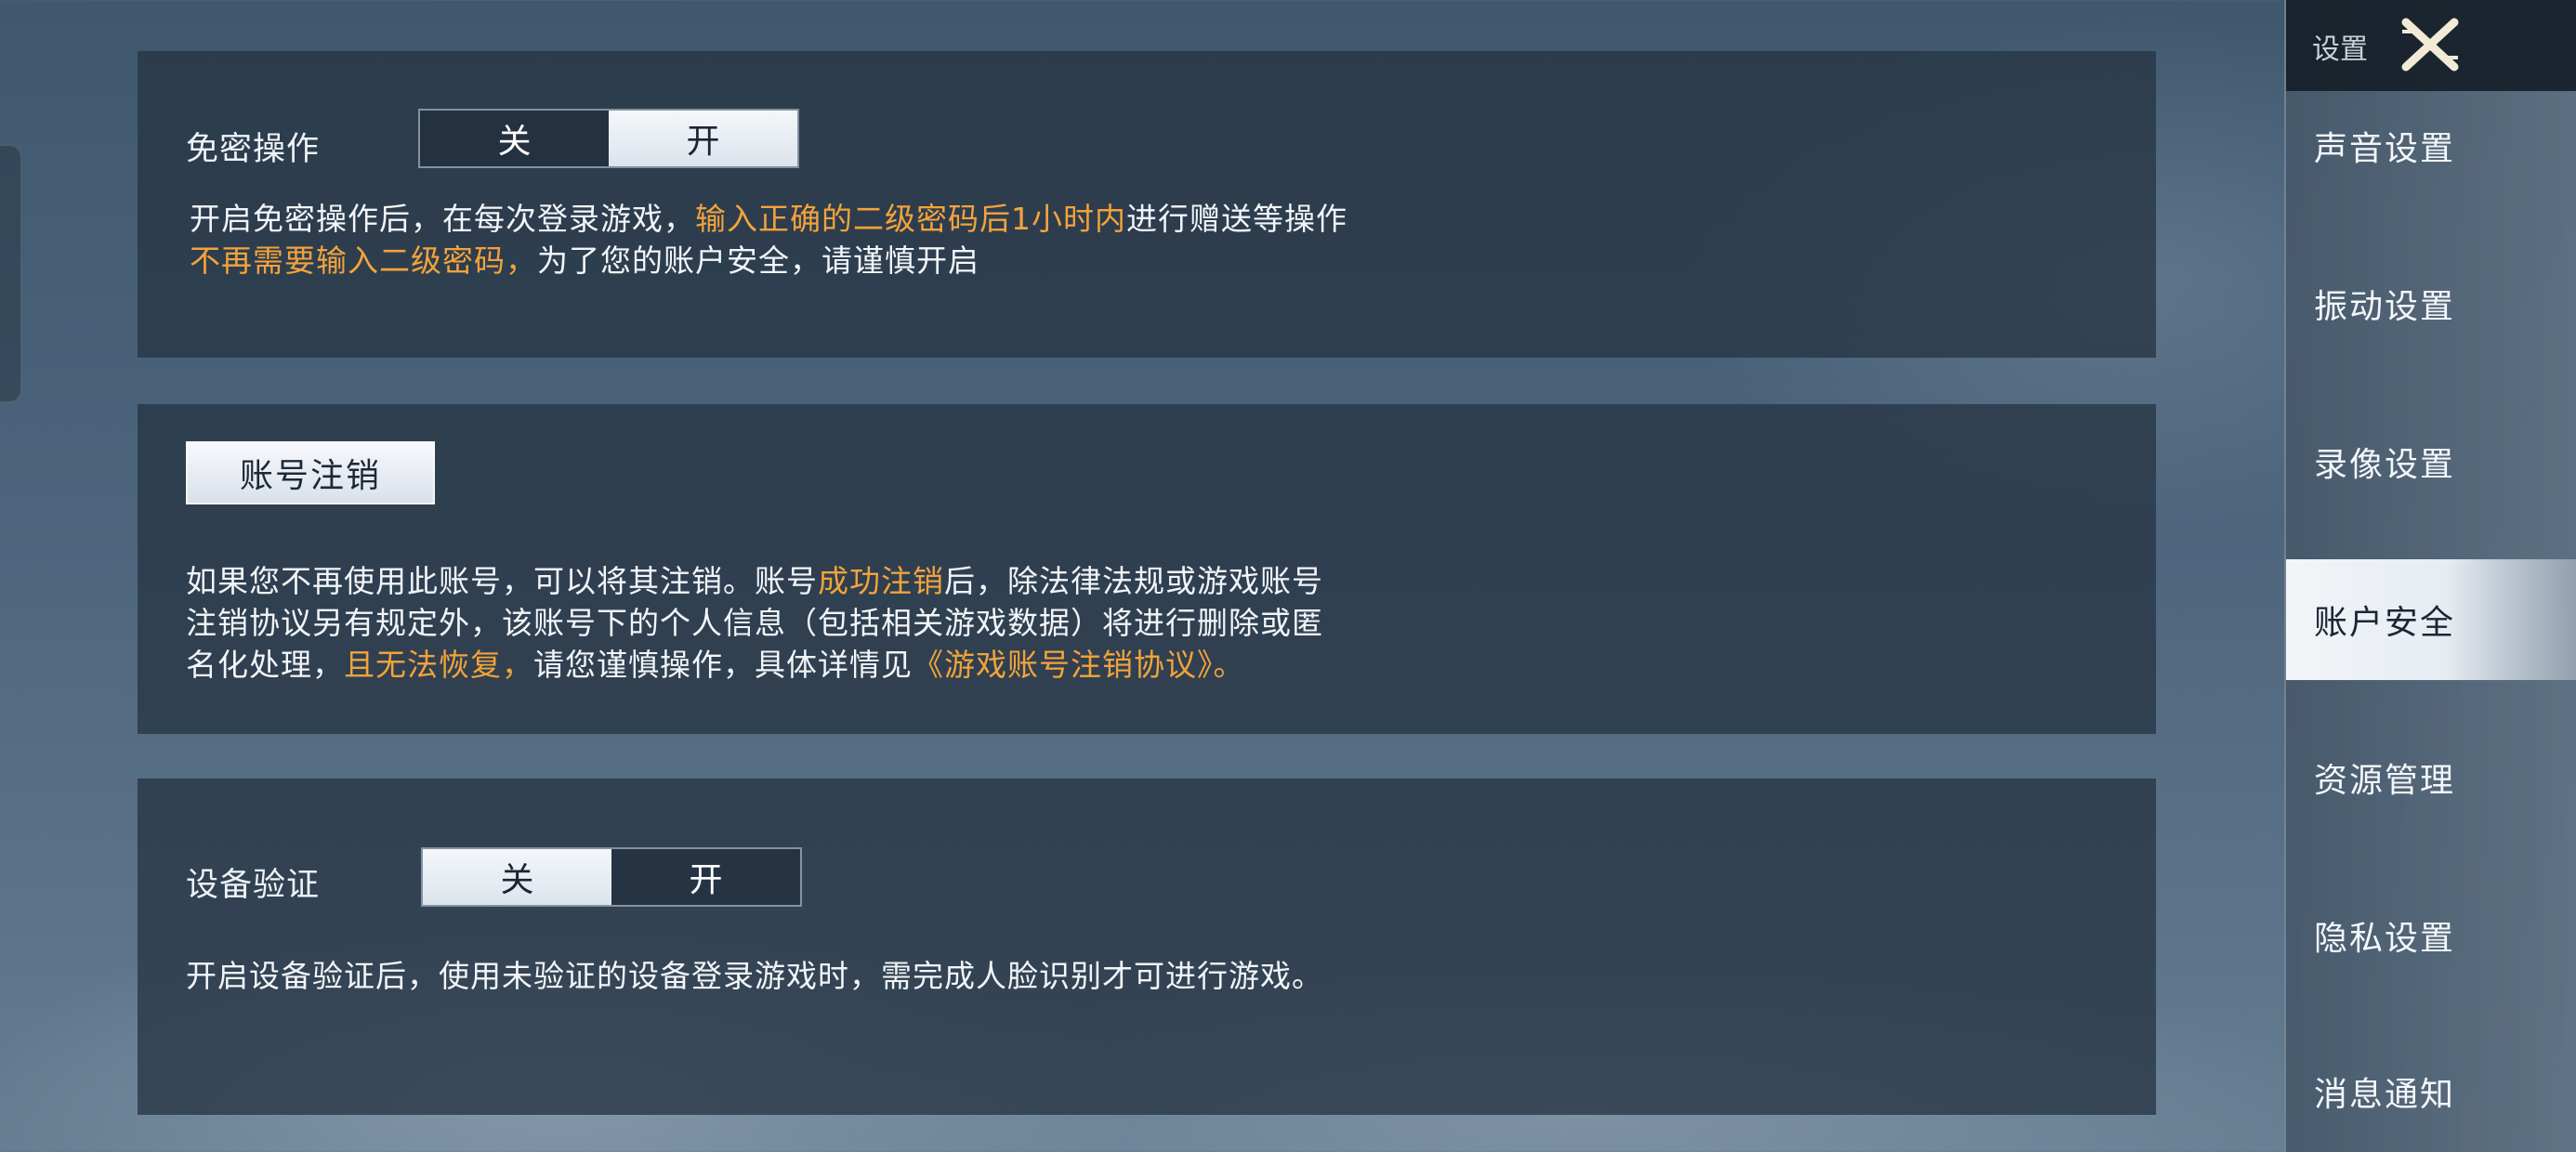 The height and width of the screenshot is (1152, 2576). I want to click on sidebar-item-recording: 录像设置, so click(2431, 461).